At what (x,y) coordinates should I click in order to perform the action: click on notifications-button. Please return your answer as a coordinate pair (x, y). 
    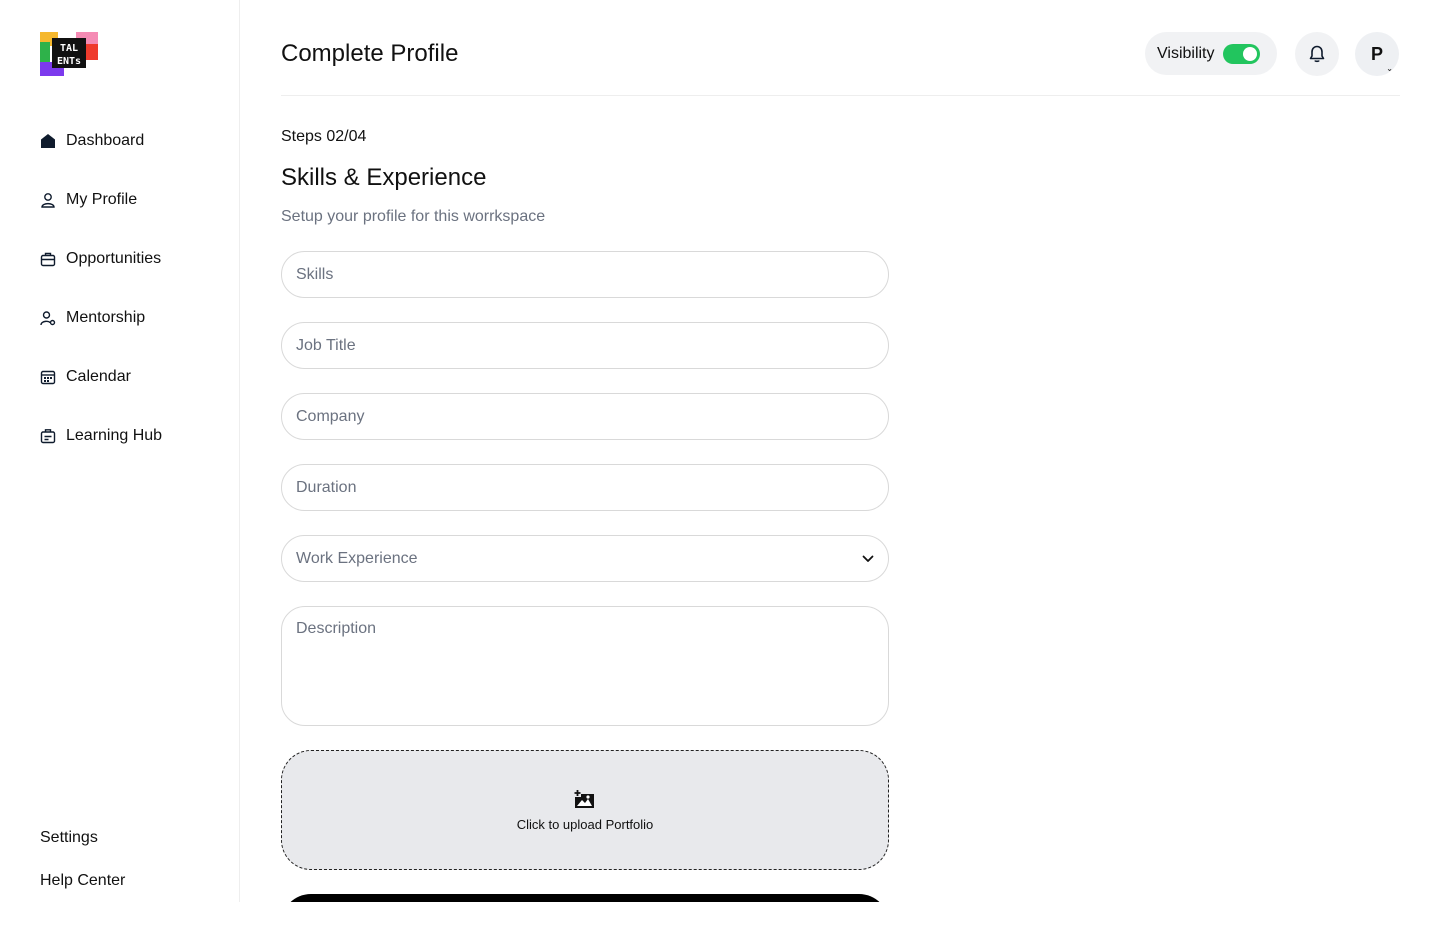
    Looking at the image, I should click on (1317, 54).